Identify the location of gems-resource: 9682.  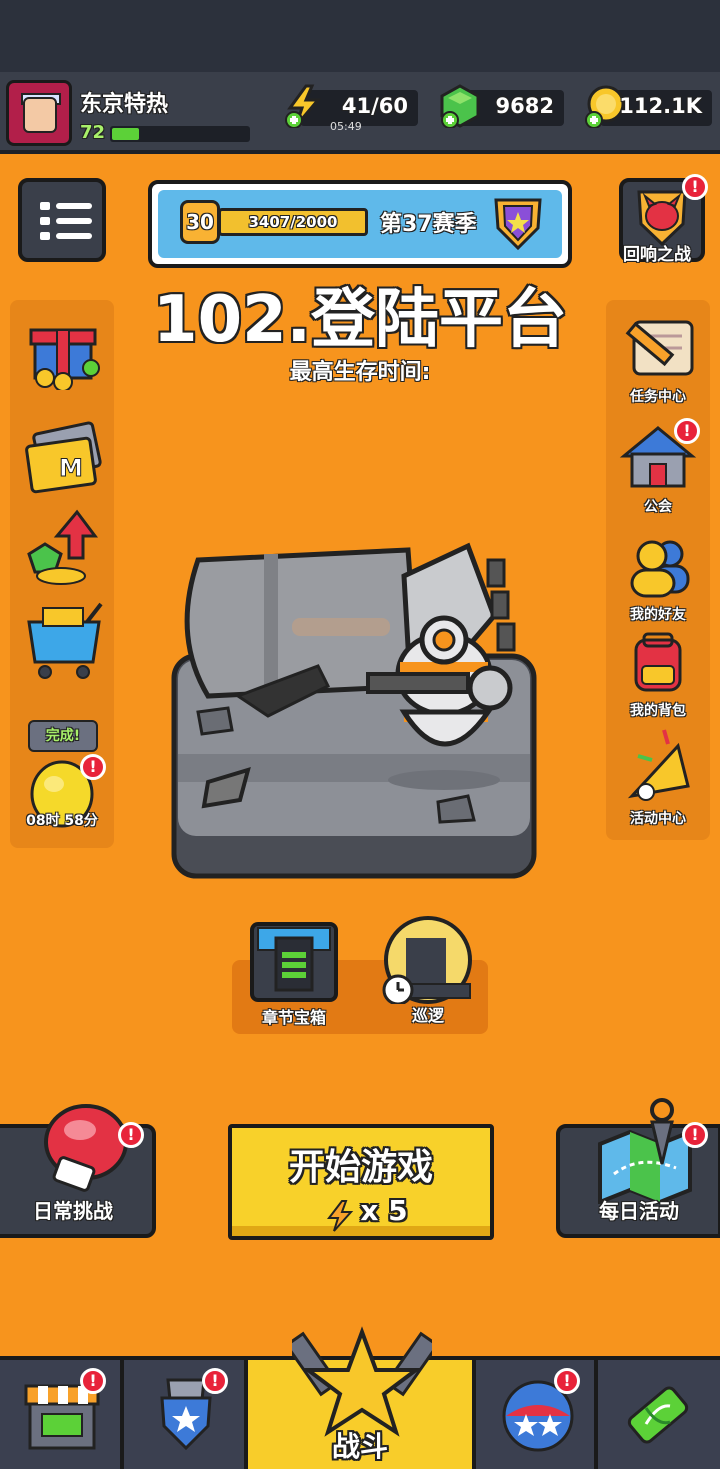
(502, 106).